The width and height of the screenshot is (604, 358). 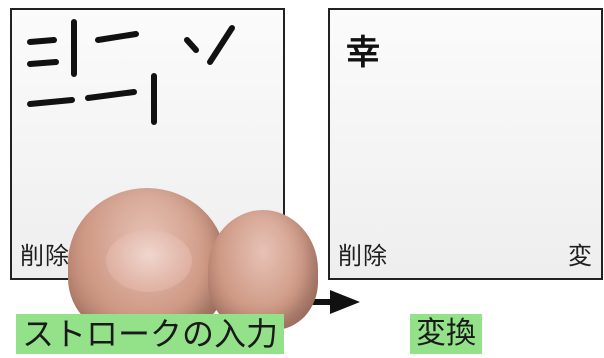 I want to click on caption-stroke-input: ストロークの入力, so click(x=150, y=334).